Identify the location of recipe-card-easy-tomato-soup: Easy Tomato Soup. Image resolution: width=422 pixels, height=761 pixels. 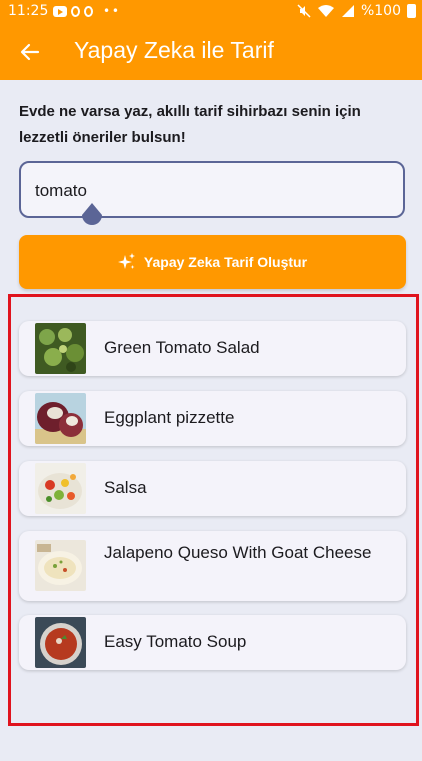
(212, 642).